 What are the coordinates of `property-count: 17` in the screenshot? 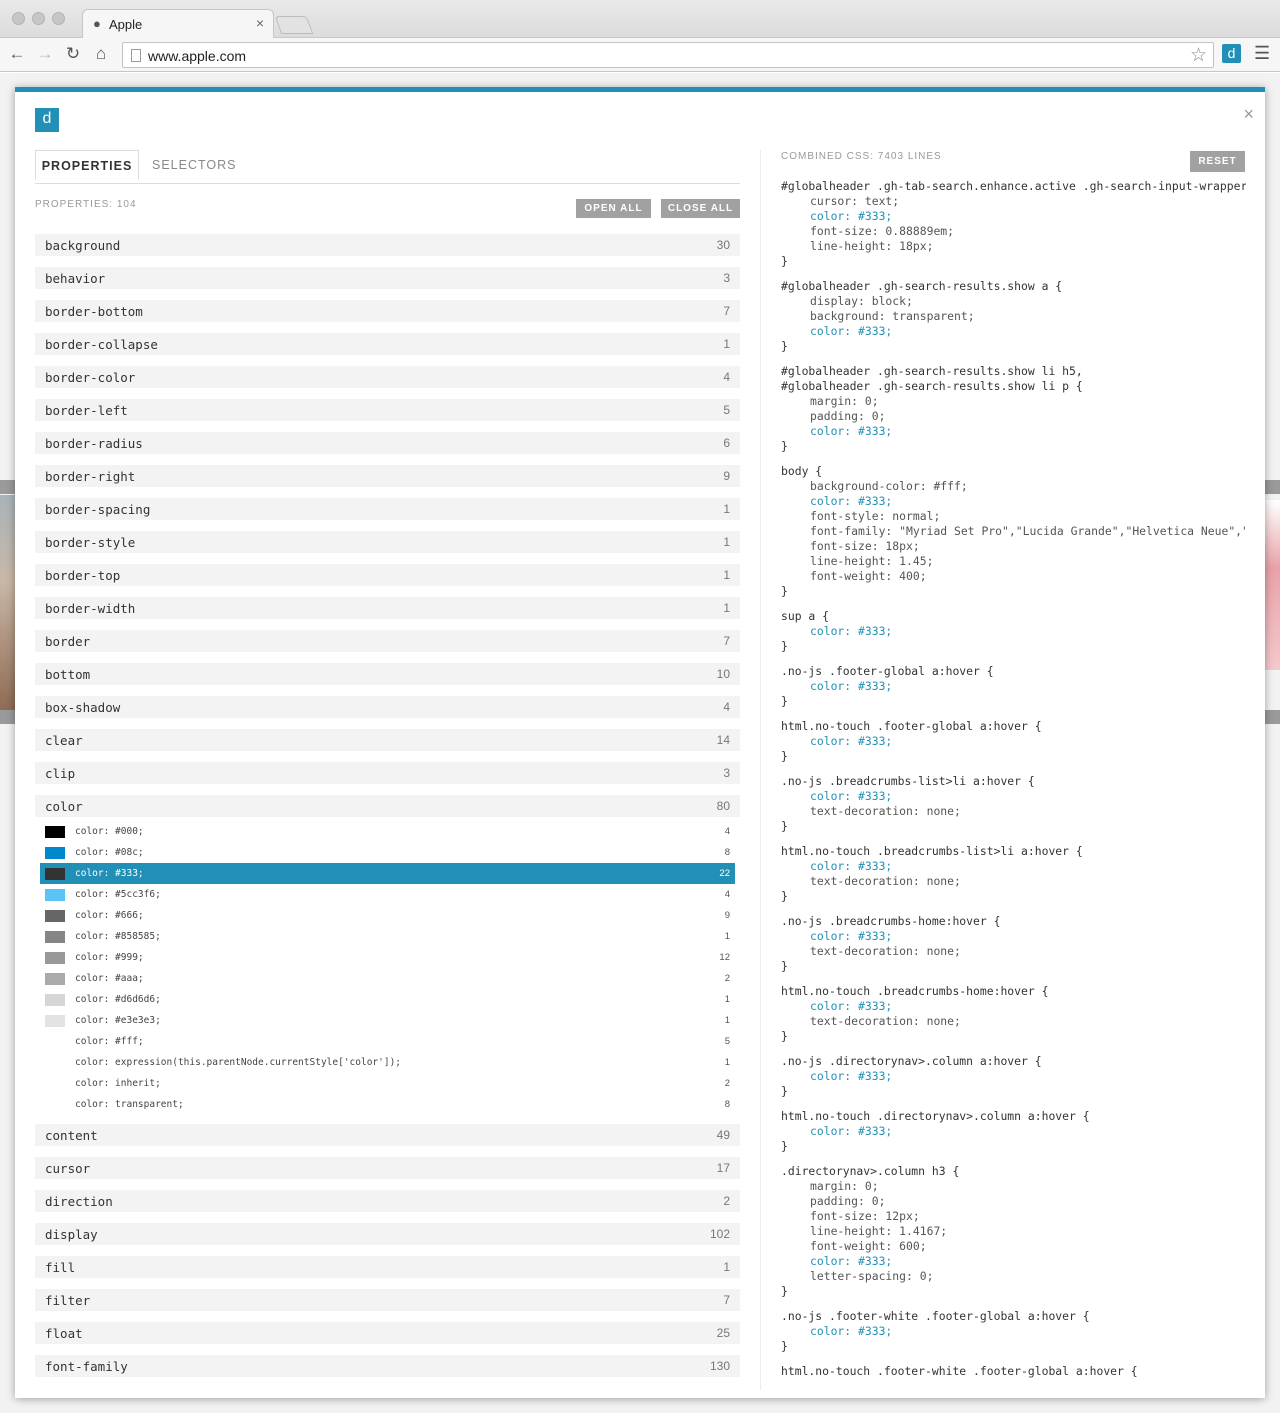 It's located at (723, 1168).